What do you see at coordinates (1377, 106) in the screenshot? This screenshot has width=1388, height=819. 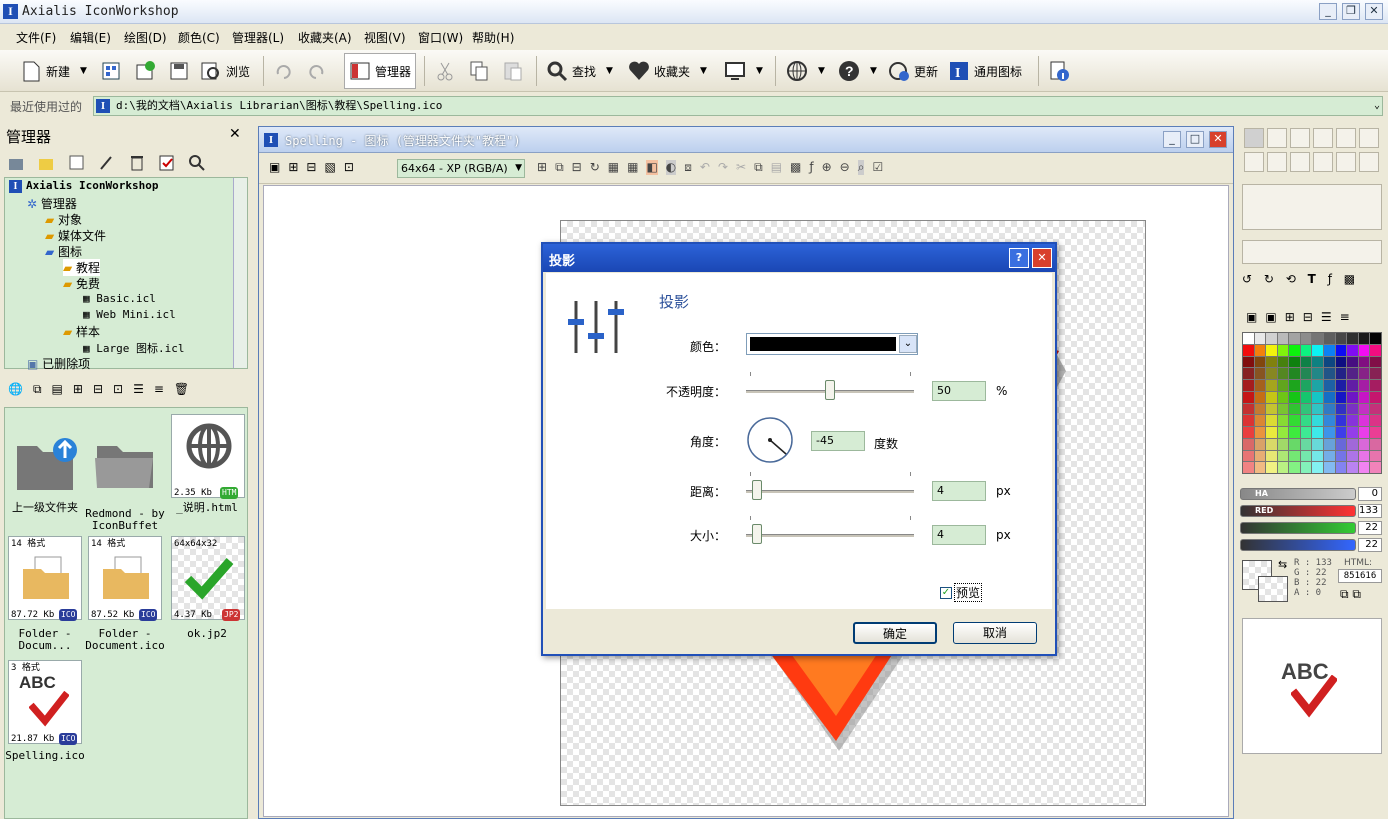 I see `path-dropdown-icon: ⌄` at bounding box center [1377, 106].